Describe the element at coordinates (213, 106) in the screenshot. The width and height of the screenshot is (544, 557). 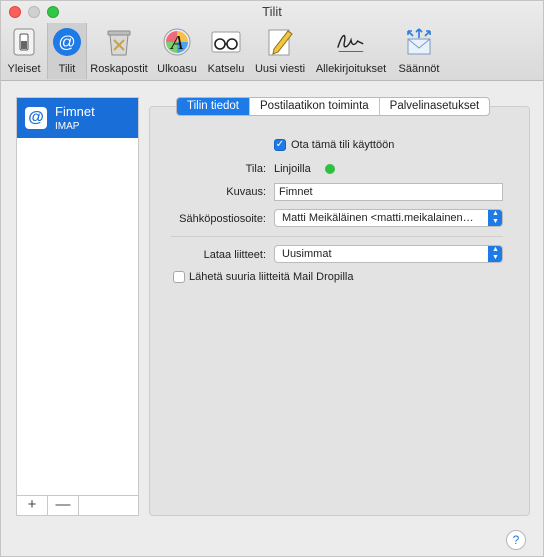
I see `tab-account-info: Tilin tiedot` at that location.